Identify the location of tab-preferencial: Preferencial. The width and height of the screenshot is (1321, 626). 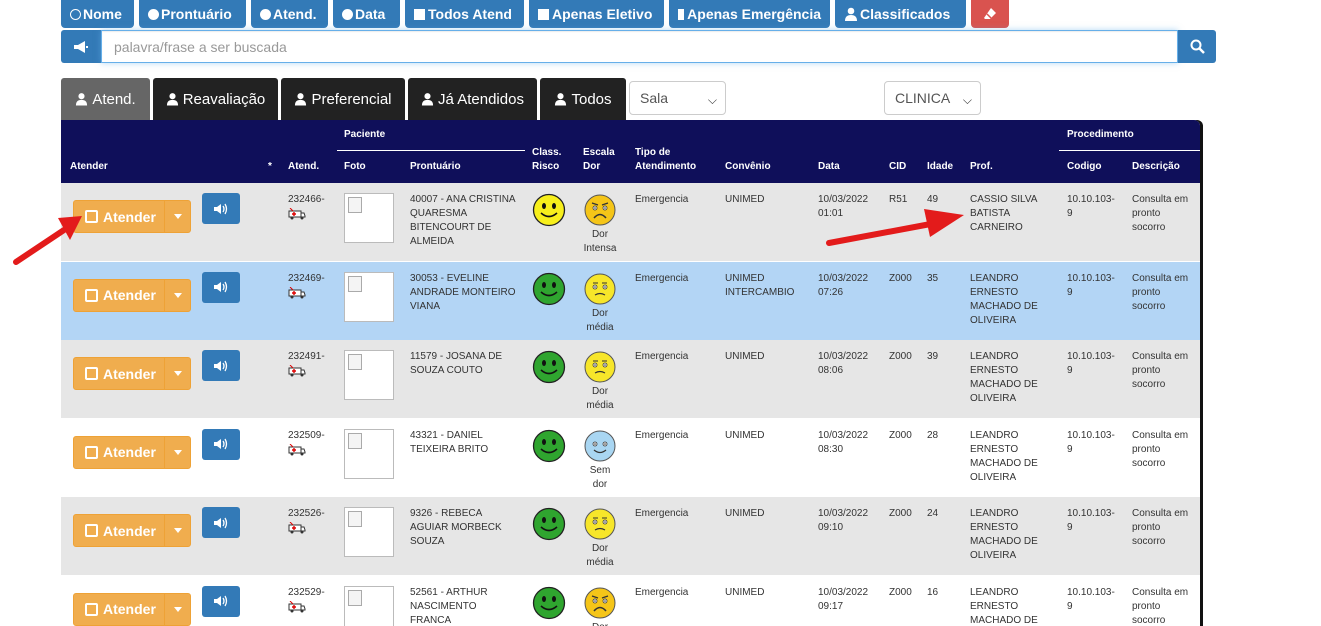
(343, 99).